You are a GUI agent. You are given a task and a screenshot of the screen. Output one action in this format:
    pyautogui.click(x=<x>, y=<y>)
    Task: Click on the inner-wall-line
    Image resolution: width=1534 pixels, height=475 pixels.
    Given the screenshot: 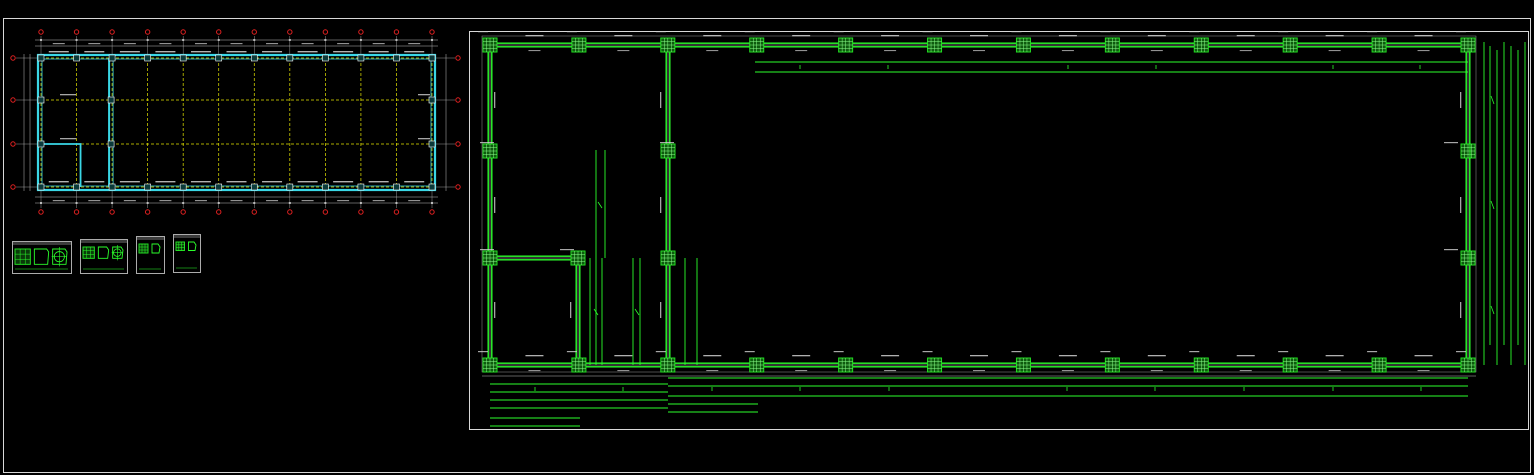 What is the action you would take?
    pyautogui.click(x=236, y=122)
    